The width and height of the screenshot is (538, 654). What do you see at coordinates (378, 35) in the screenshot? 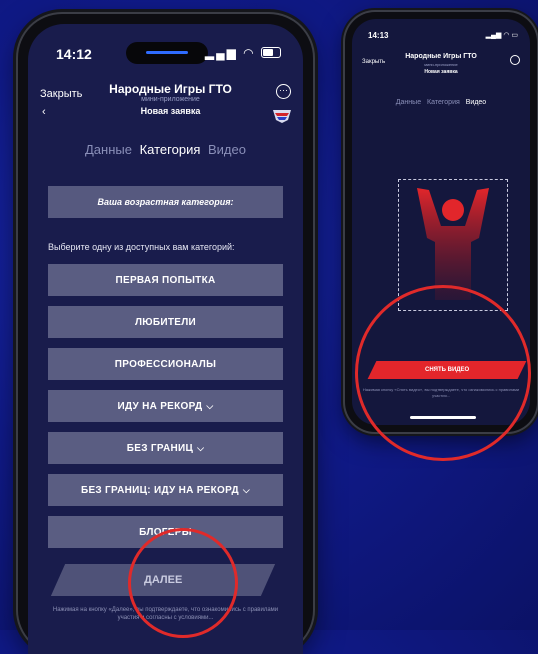
I see `status-time: 14:13` at bounding box center [378, 35].